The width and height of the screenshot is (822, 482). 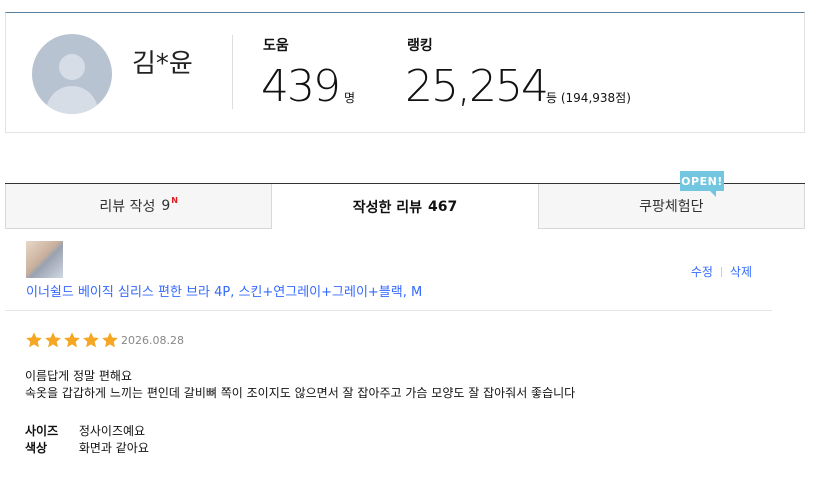 I want to click on tab-count: 9, so click(x=166, y=206).